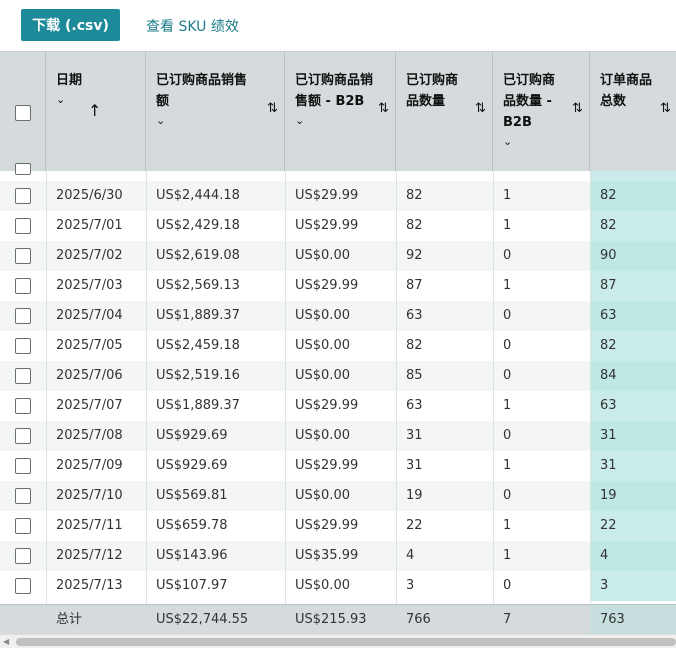  I want to click on totals-row: 总计 US$22,744.55 US$215.93 766 7 763, so click(338, 619).